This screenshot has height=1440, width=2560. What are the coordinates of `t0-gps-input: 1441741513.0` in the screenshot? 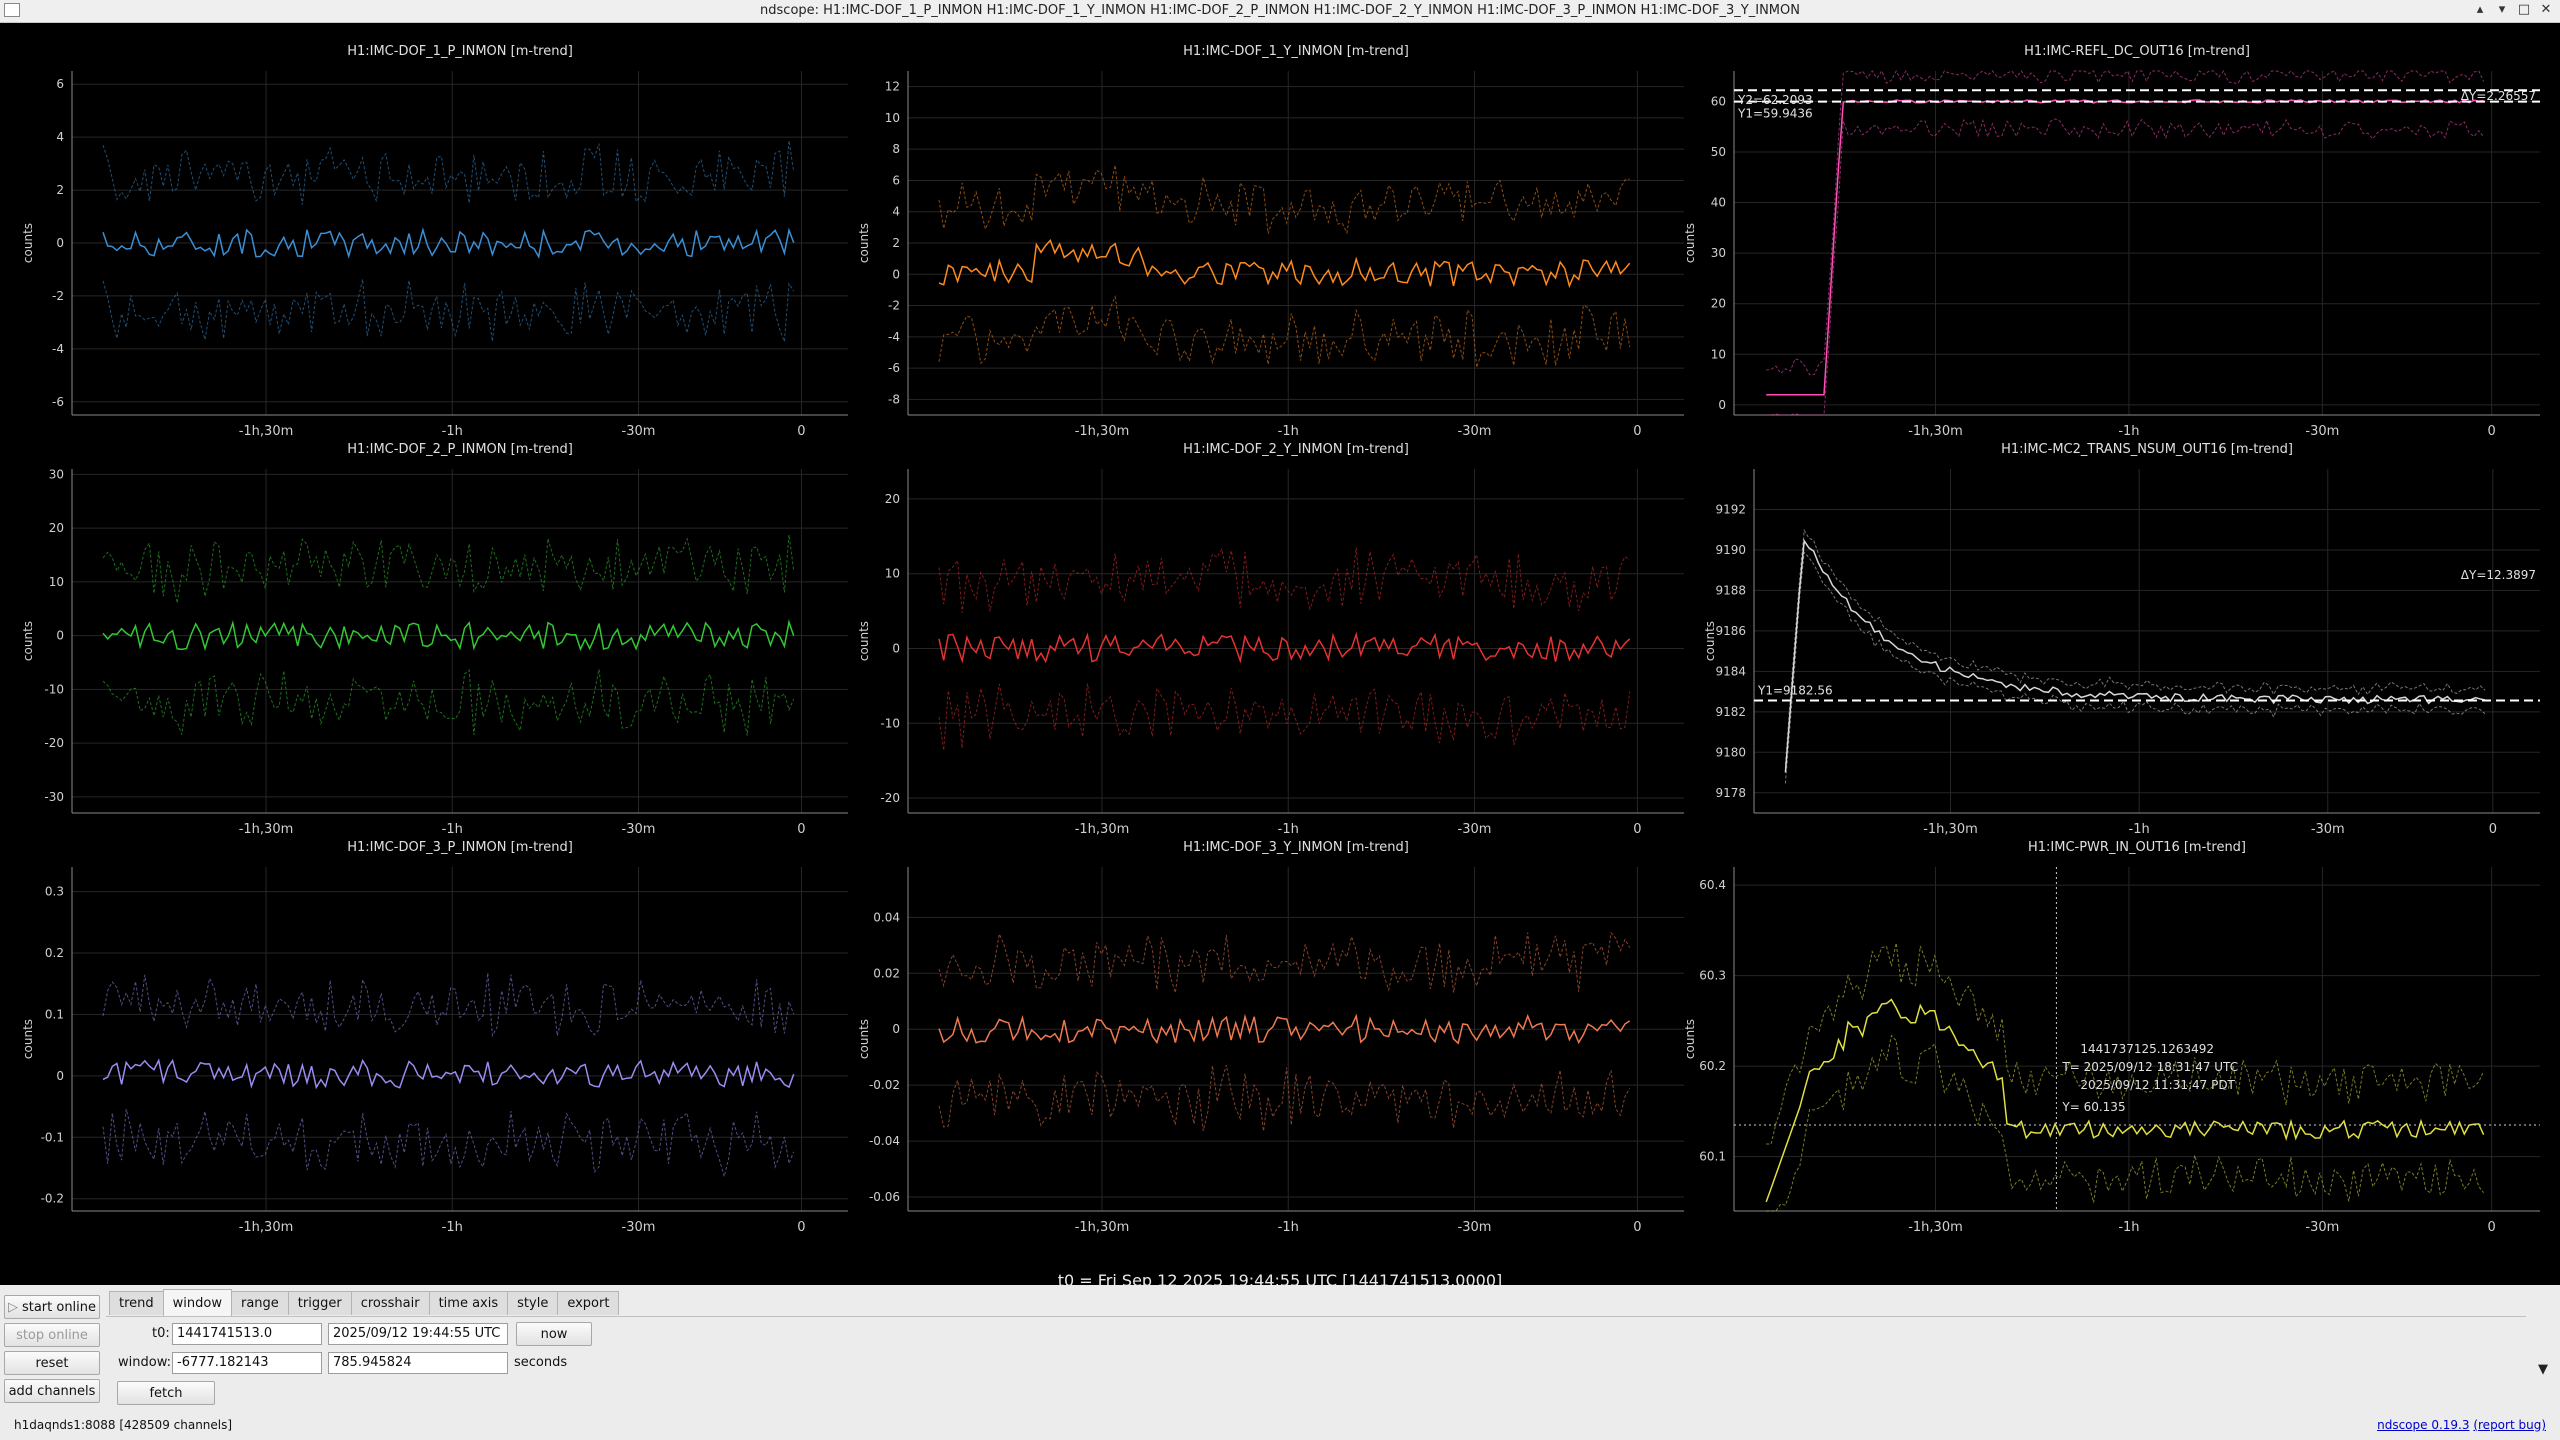 It's located at (247, 1334).